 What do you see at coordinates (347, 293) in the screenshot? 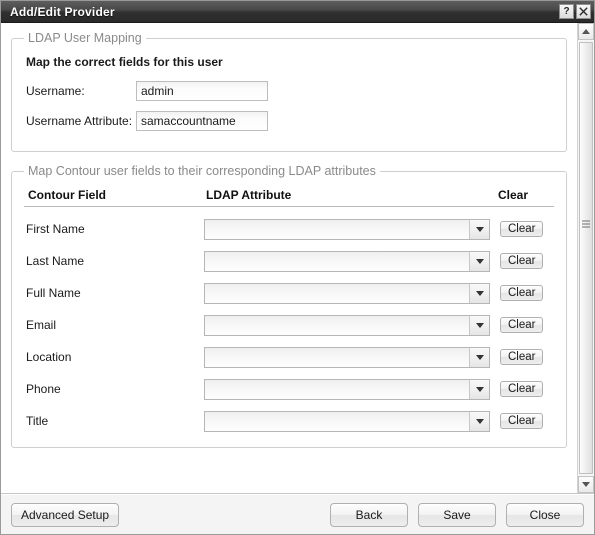
I see `attribute-dropdown-full-name` at bounding box center [347, 293].